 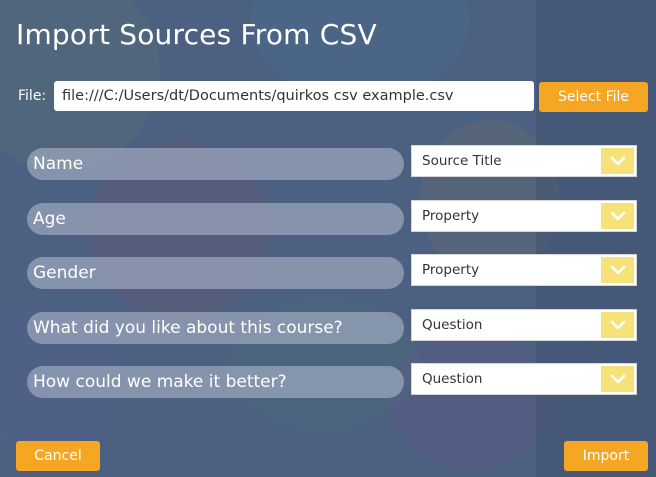 I want to click on mapping-select-name: Source Title, so click(x=524, y=161).